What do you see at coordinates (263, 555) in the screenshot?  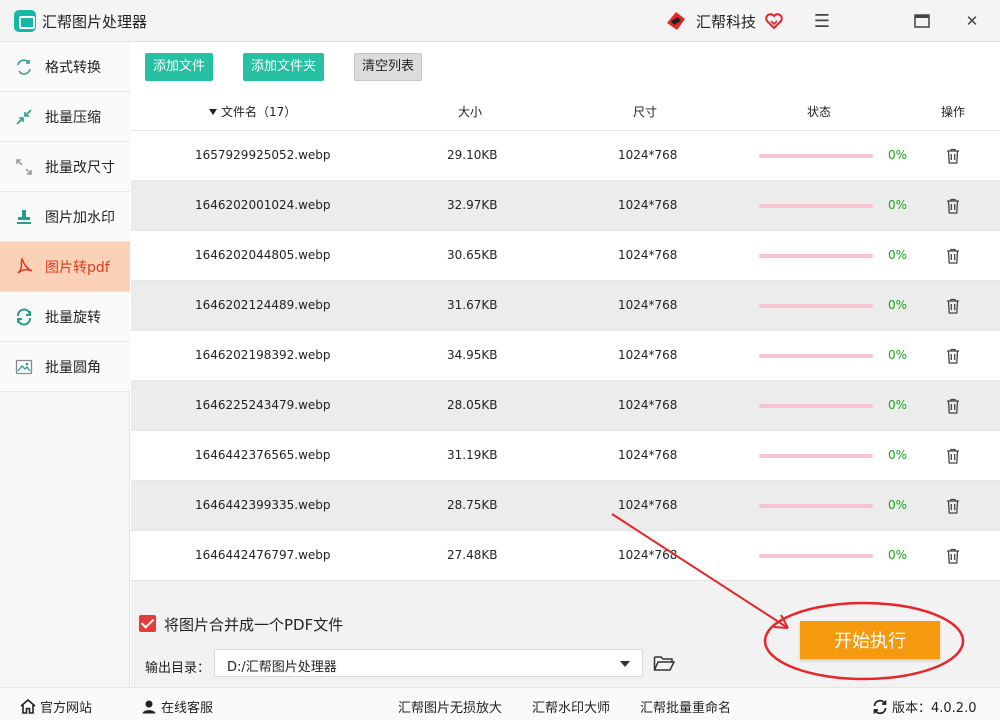 I see `file-name: 1646442476797.webp` at bounding box center [263, 555].